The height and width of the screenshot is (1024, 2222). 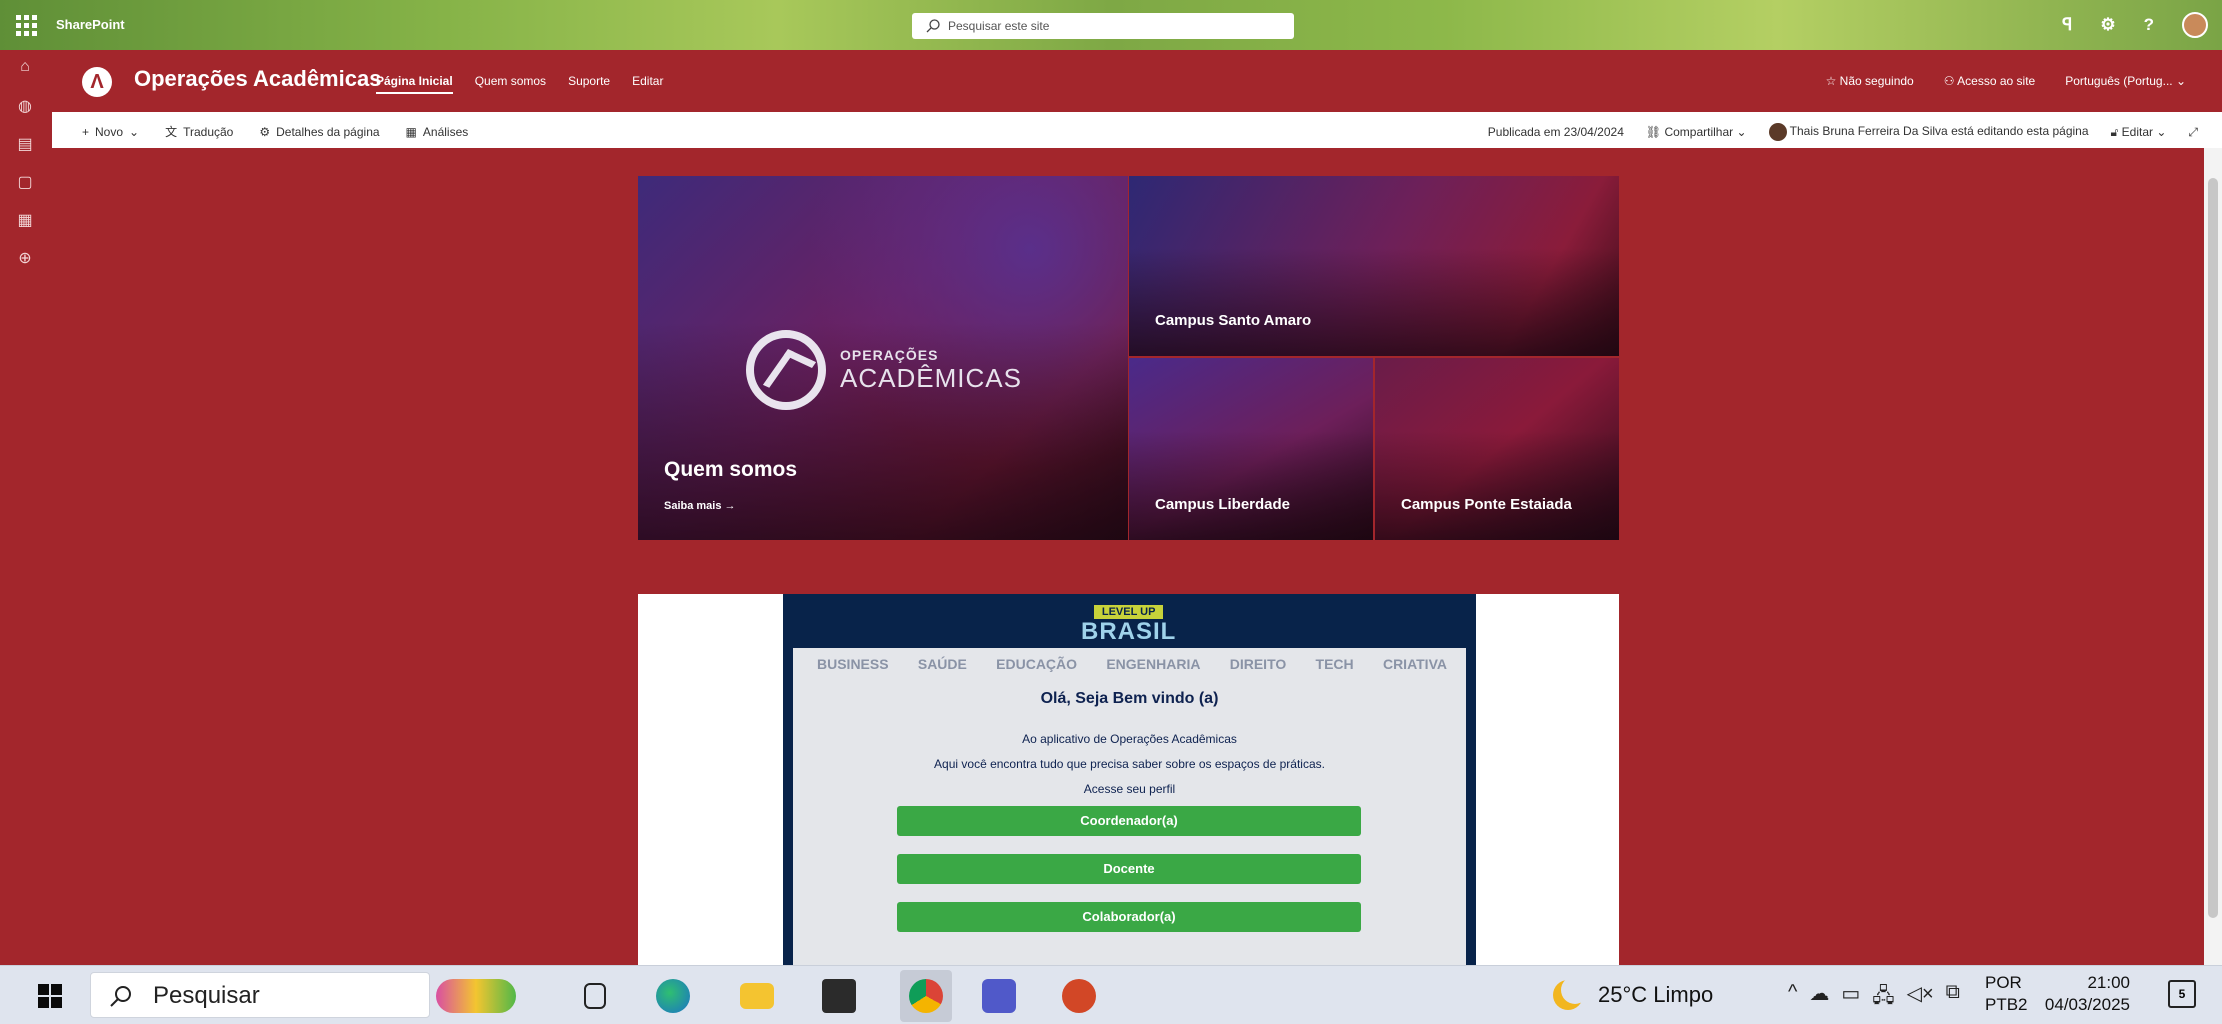 I want to click on app-launcher-icon, so click(x=26, y=25).